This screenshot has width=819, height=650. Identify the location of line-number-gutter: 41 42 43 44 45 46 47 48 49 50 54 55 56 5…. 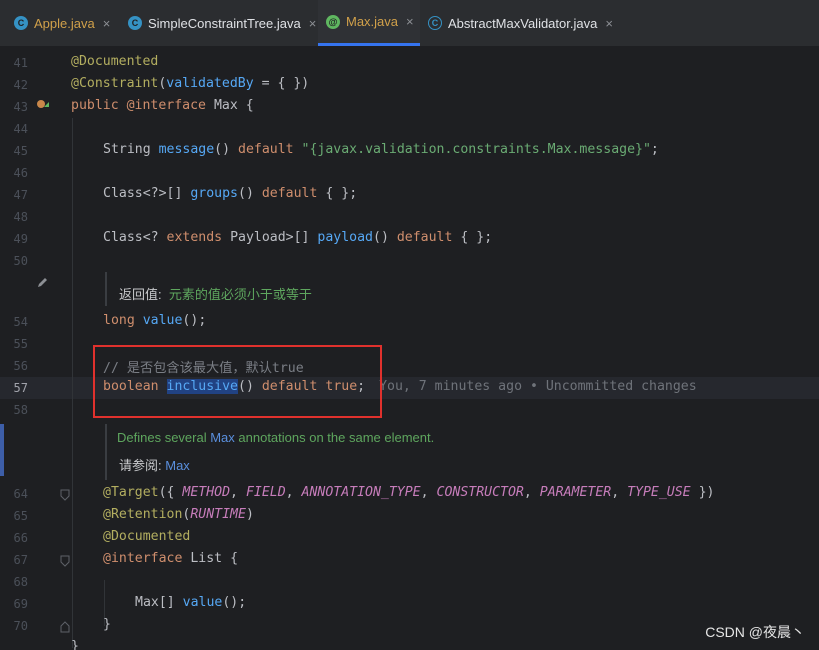
(31, 348).